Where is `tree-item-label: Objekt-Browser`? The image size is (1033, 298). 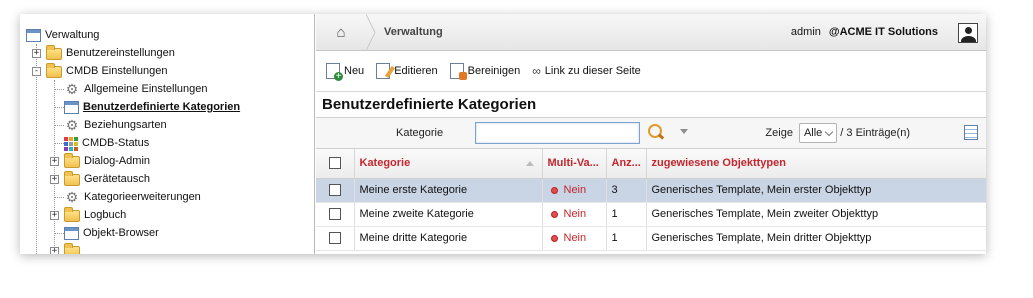 tree-item-label: Objekt-Browser is located at coordinates (121, 233).